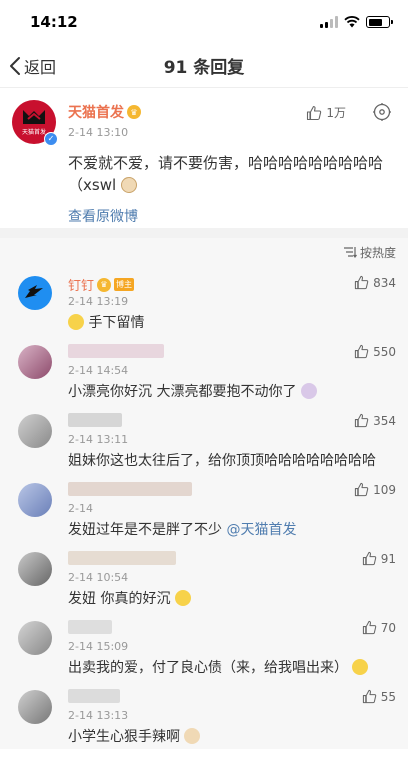 The width and height of the screenshot is (408, 771). Describe the element at coordinates (98, 577) in the screenshot. I see `comment-time: 2-14 10:54` at that location.